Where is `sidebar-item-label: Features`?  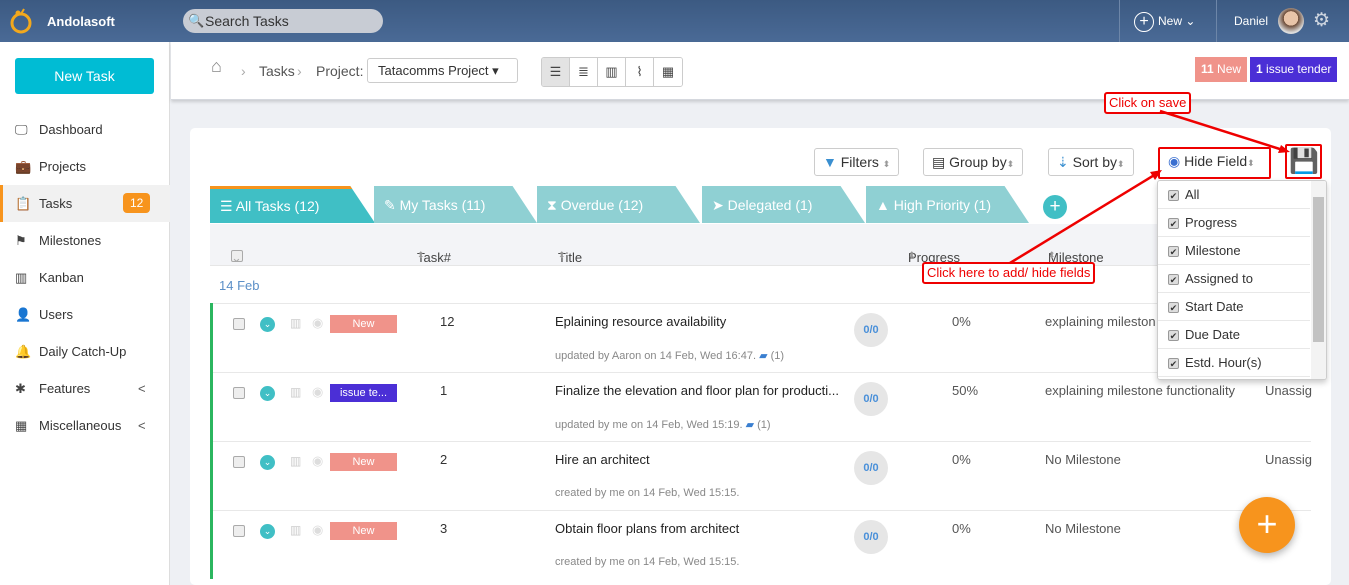
sidebar-item-label: Features is located at coordinates (65, 388).